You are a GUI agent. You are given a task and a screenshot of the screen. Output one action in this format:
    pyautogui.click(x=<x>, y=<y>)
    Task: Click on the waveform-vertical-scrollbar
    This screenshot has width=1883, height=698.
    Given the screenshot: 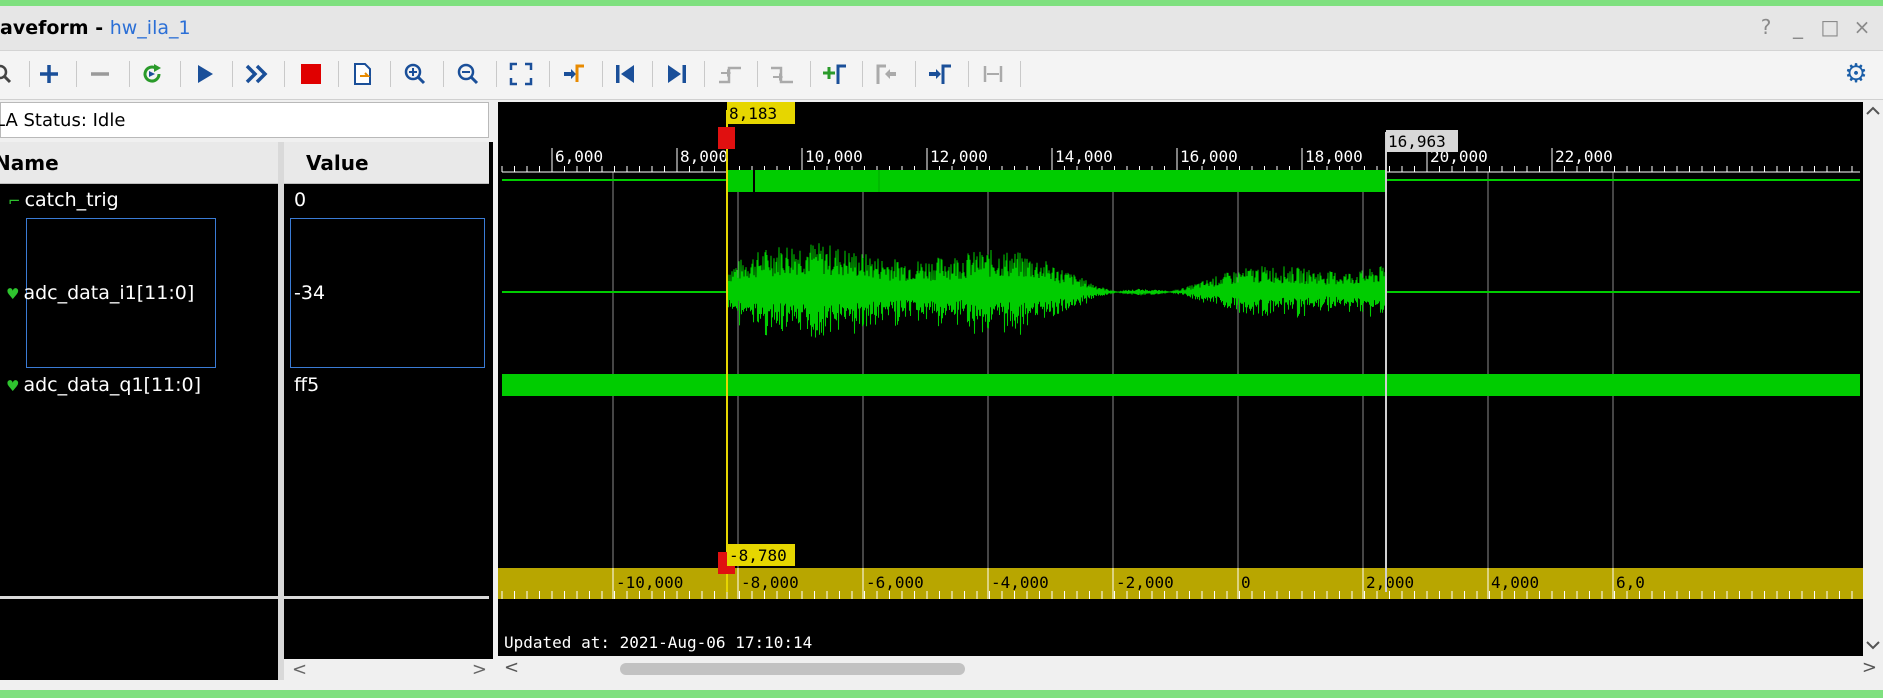 What is the action you would take?
    pyautogui.click(x=1873, y=379)
    